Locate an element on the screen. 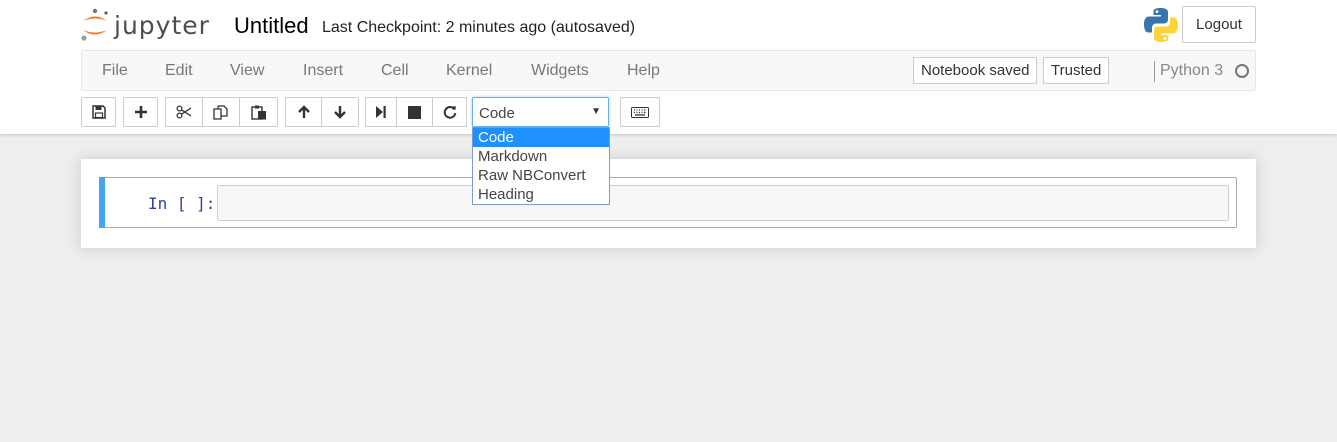  trusted-indicator: Trusted is located at coordinates (1076, 70).